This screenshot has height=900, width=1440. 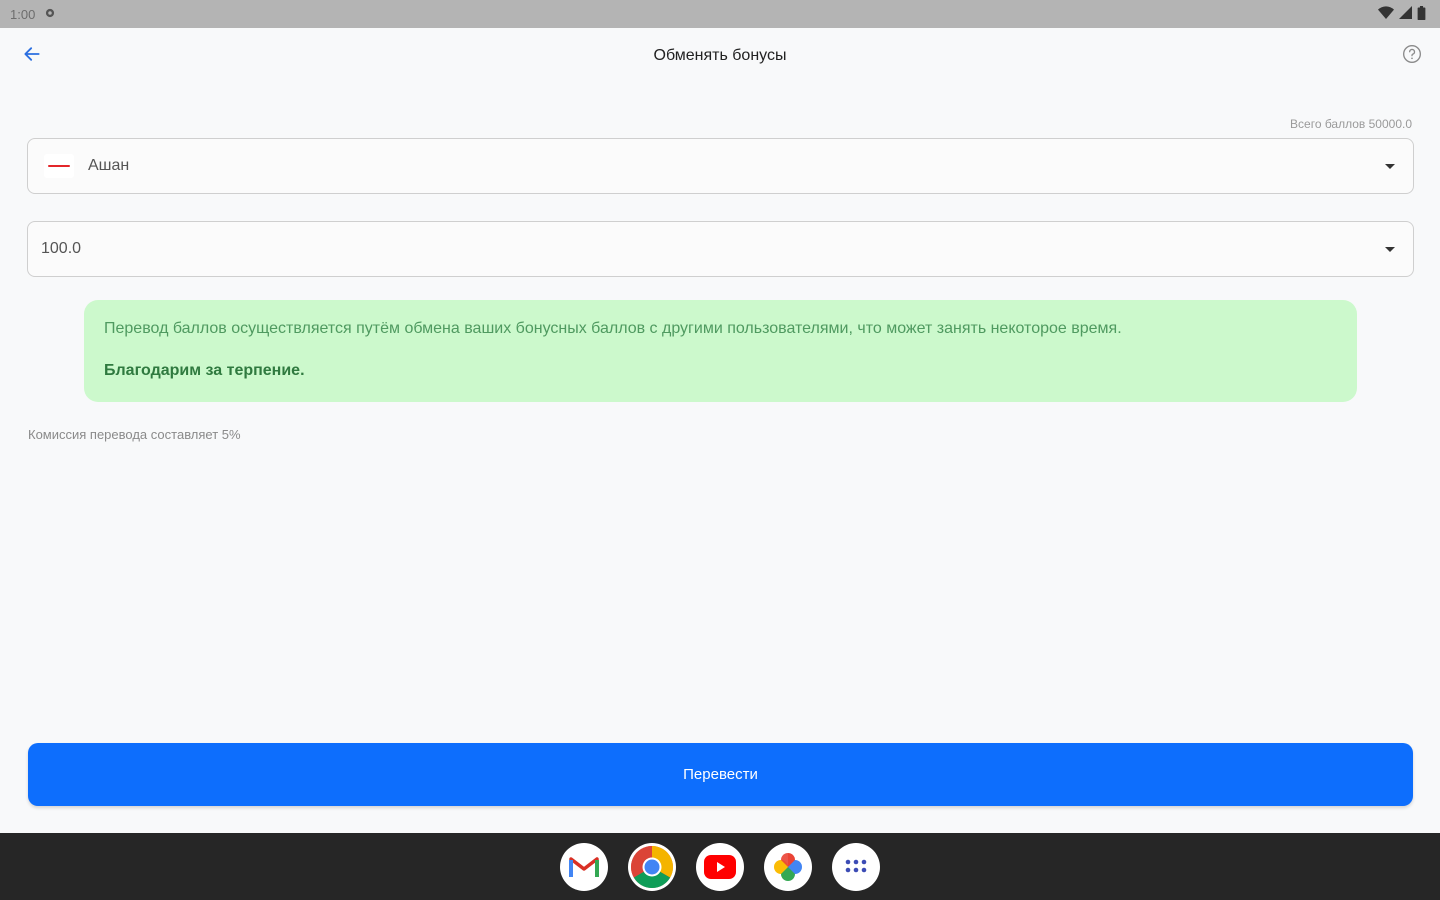 I want to click on status-bar: 1:00, so click(x=720, y=14).